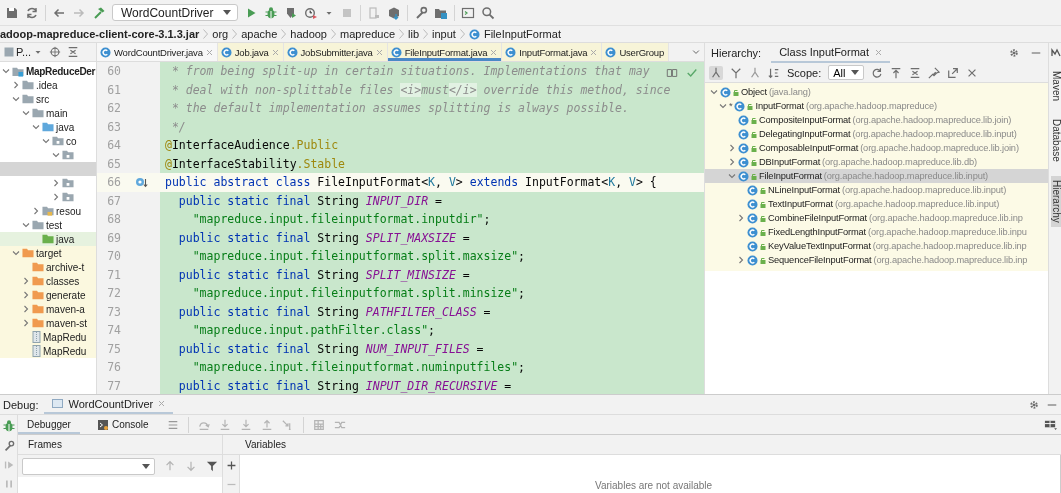  Describe the element at coordinates (48, 351) in the screenshot. I see `tree-row: MapRedu` at that location.